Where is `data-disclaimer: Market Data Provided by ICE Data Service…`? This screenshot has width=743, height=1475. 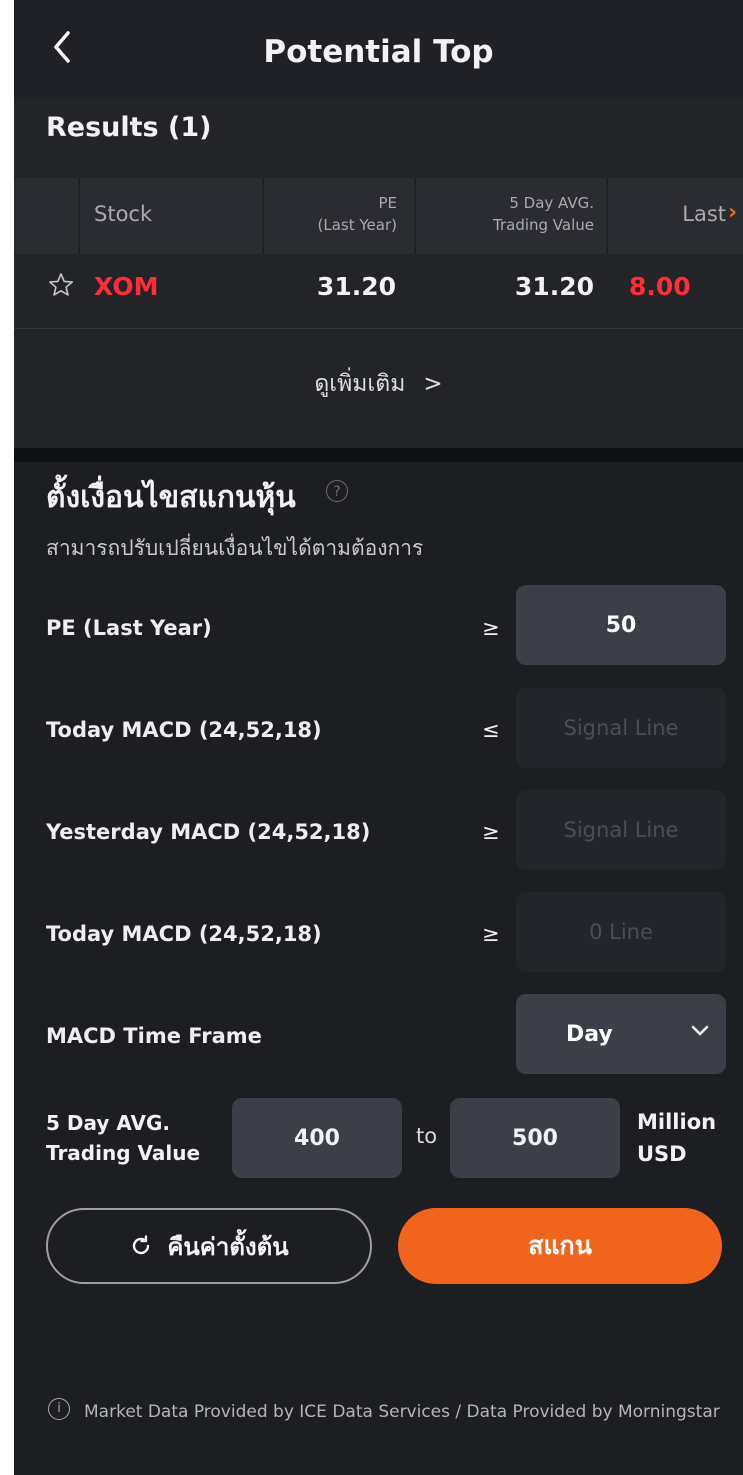
data-disclaimer: Market Data Provided by ICE Data Service… is located at coordinates (402, 1412).